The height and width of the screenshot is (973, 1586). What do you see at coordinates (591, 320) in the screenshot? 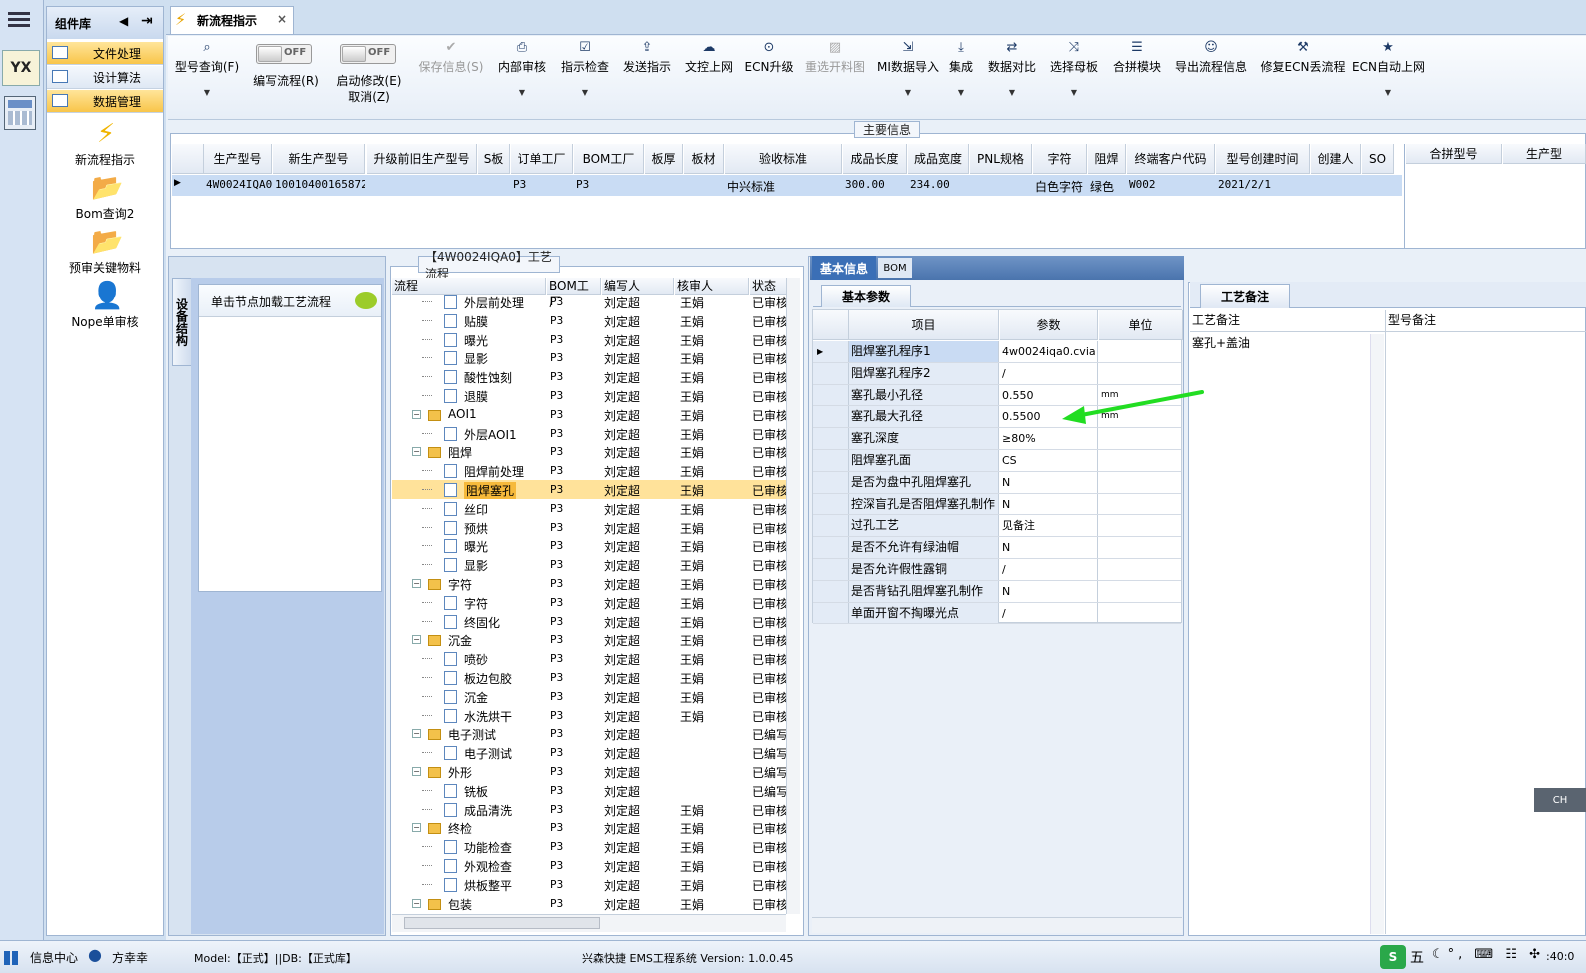
I see `flow-row: 贴膜 P3 刘定超 王娟 已审核` at bounding box center [591, 320].